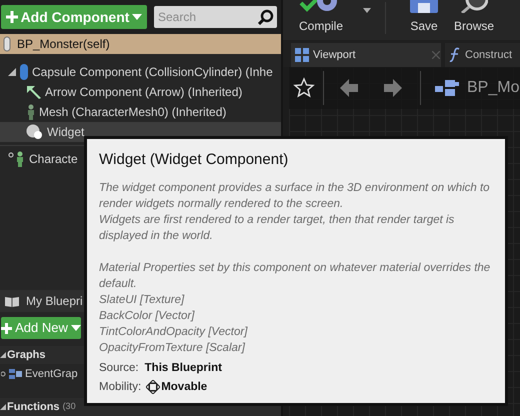 The height and width of the screenshot is (416, 520). Describe the element at coordinates (33, 407) in the screenshot. I see `section-title: Functions` at that location.